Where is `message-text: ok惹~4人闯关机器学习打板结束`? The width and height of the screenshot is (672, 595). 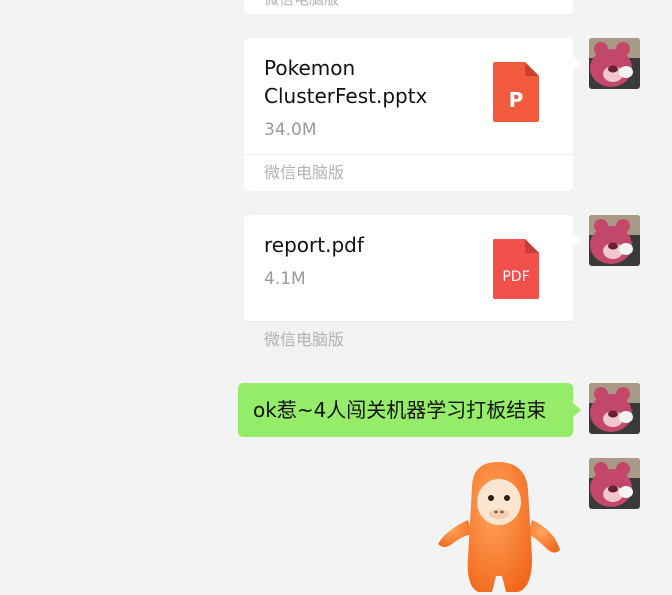
message-text: ok惹~4人闯关机器学习打板结束 is located at coordinates (400, 410).